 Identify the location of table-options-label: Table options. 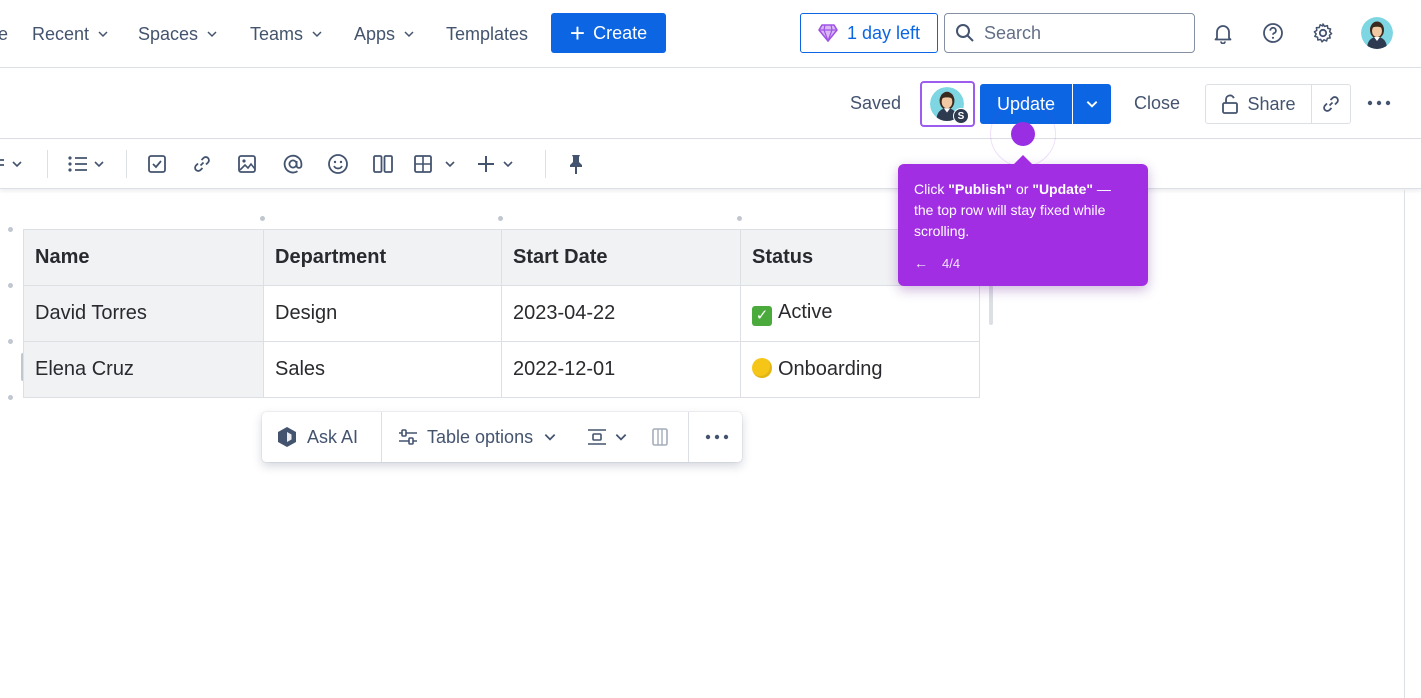
(480, 436).